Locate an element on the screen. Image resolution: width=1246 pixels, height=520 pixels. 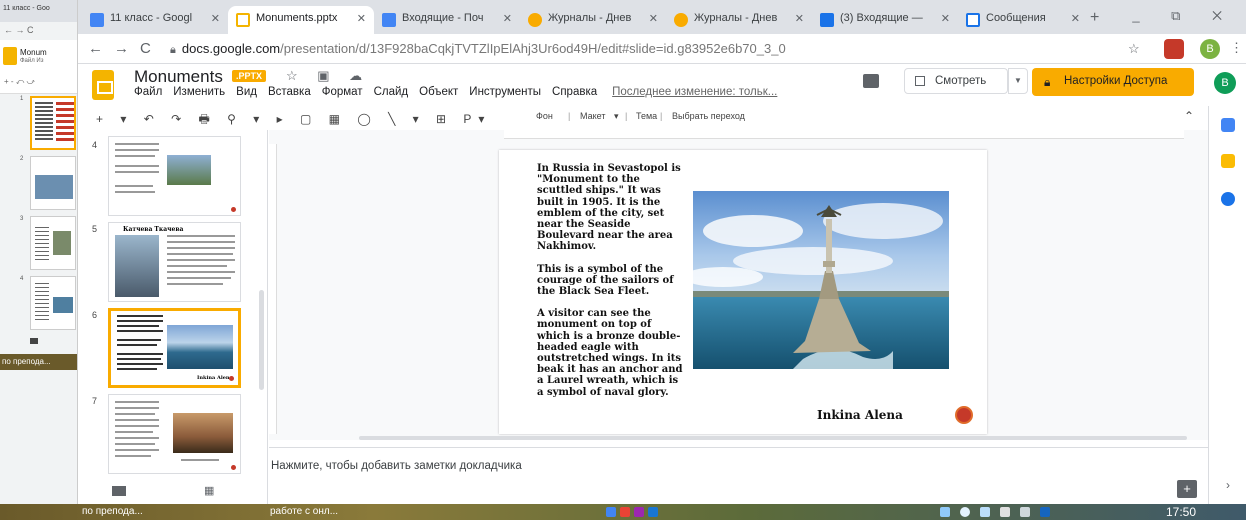
profile-avatar: B is located at coordinates (1210, 49).